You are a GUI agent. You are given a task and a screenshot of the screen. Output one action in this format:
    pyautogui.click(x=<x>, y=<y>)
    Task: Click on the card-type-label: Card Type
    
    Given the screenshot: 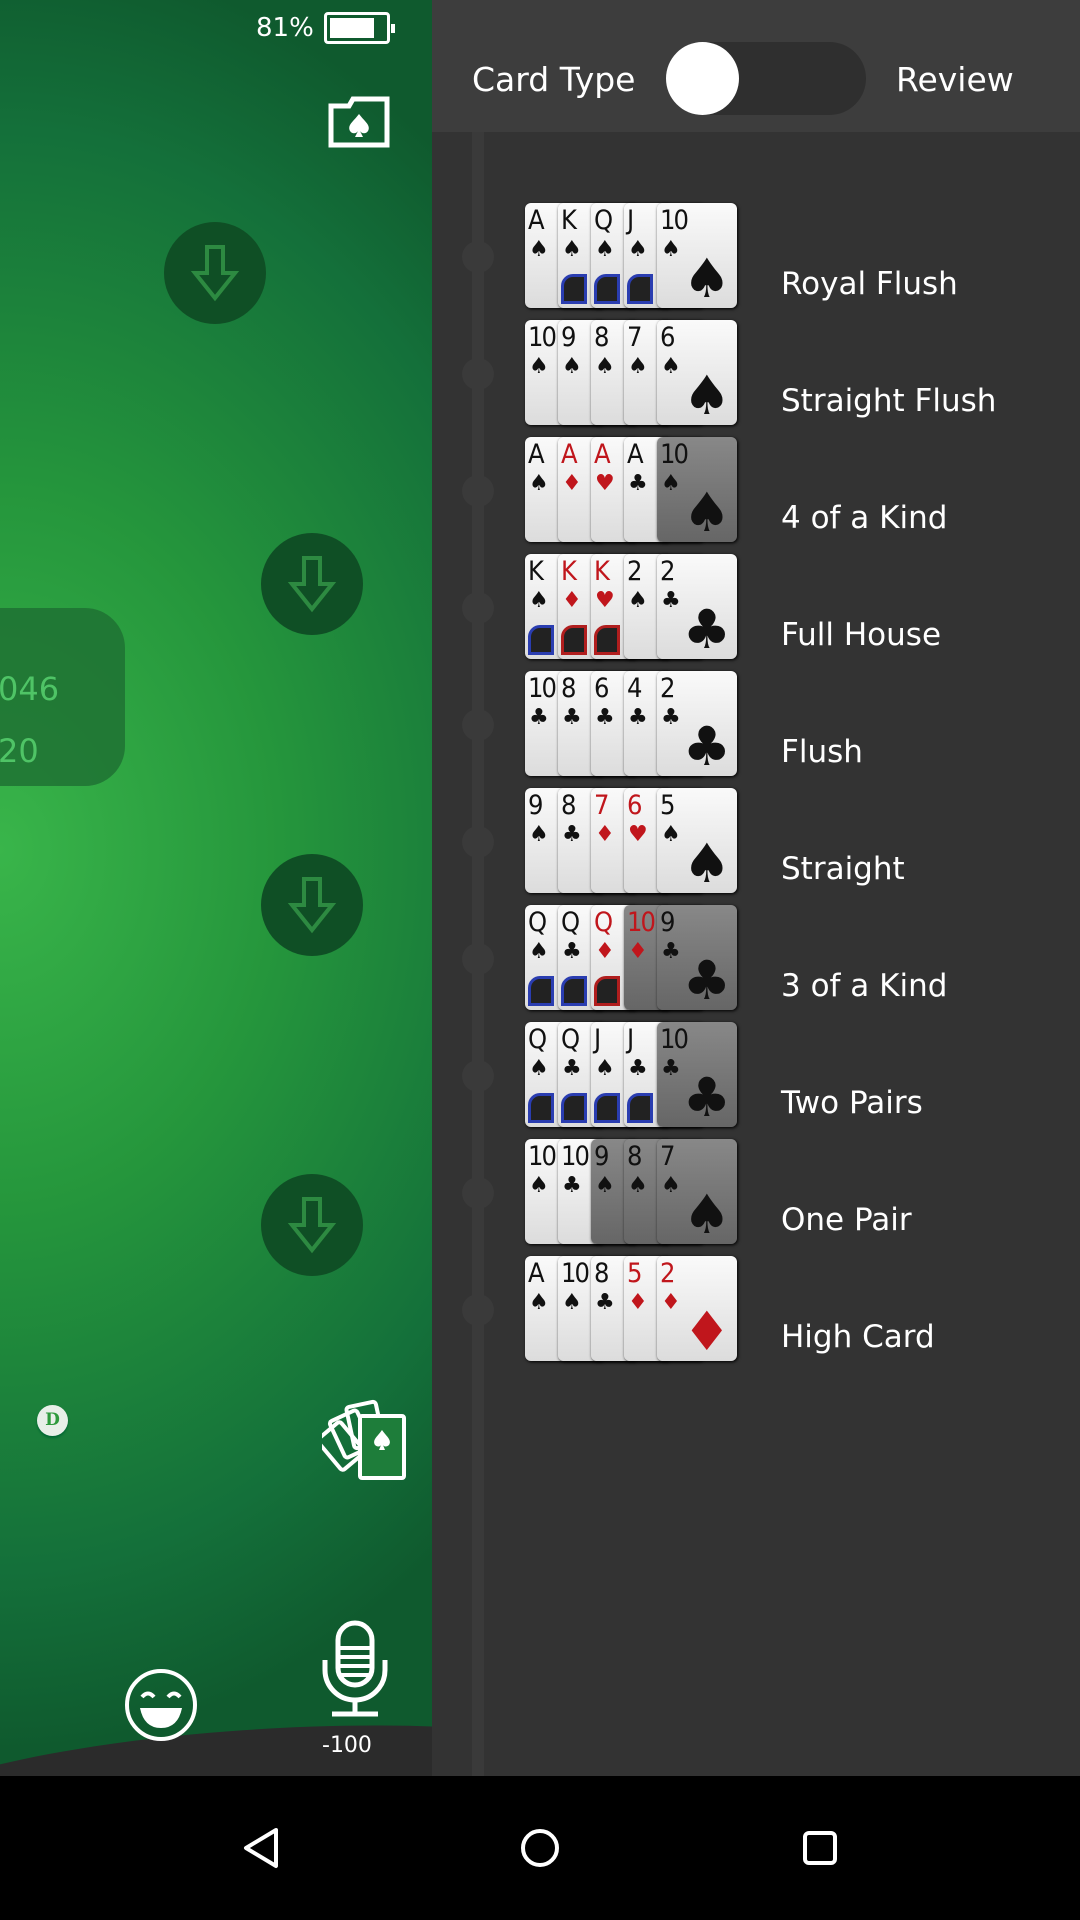 What is the action you would take?
    pyautogui.click(x=554, y=79)
    